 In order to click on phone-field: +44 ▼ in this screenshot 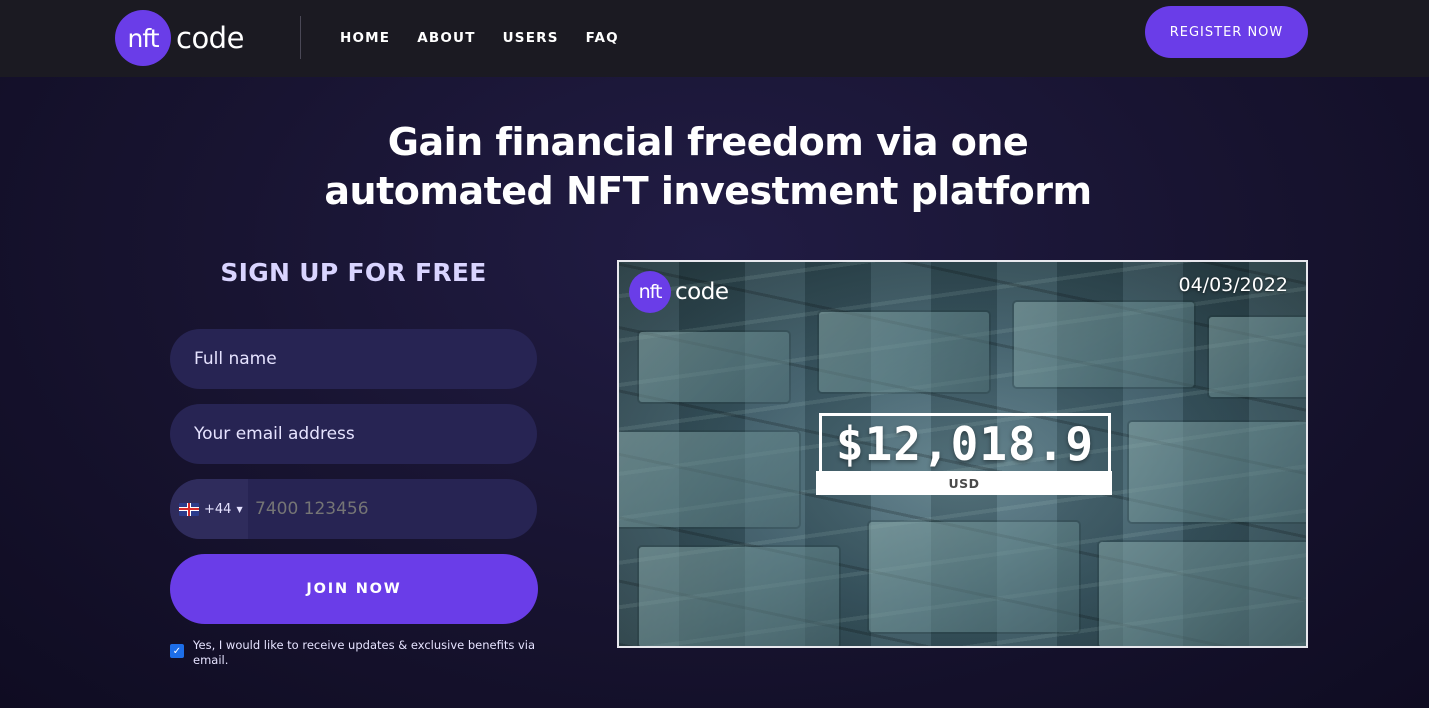, I will do `click(353, 509)`.